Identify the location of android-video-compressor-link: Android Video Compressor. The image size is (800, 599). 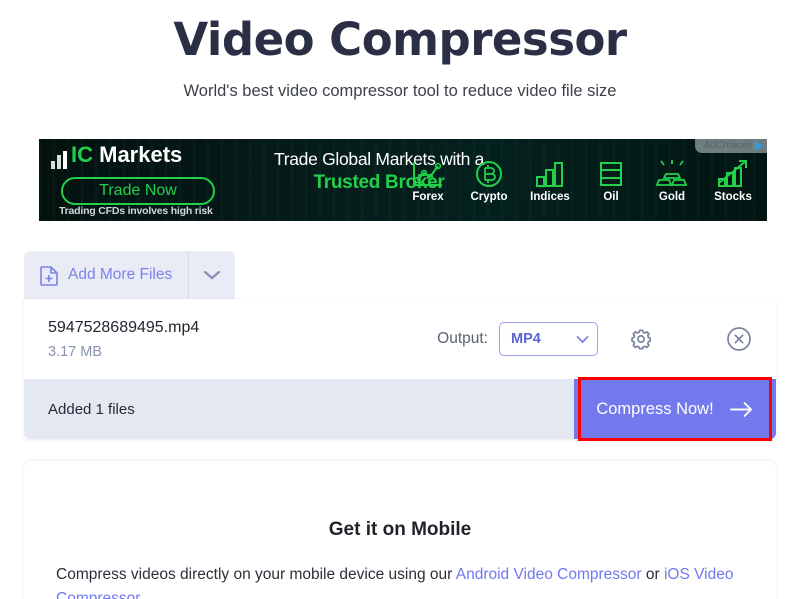
(549, 574).